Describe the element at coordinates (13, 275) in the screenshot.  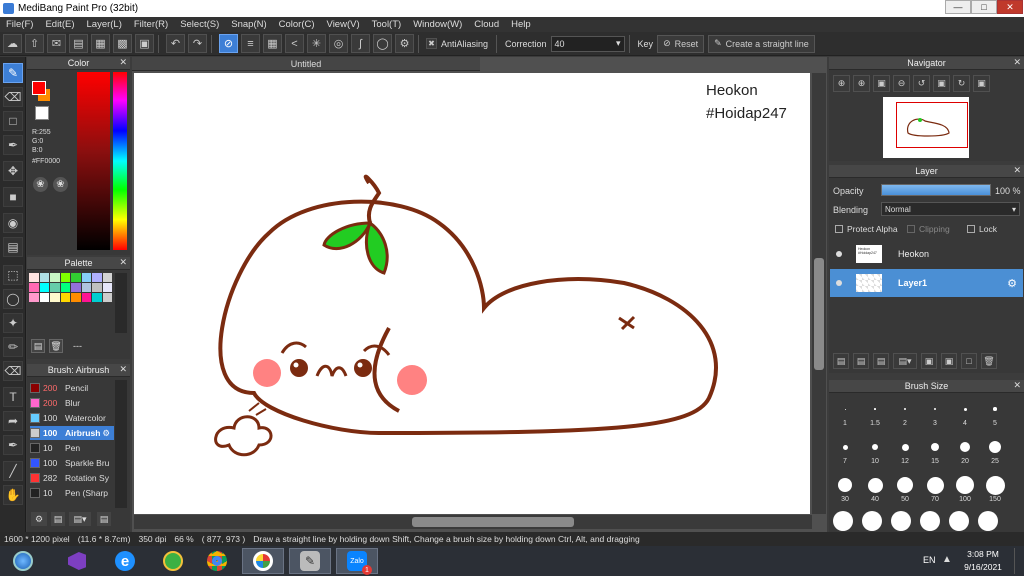
I see `select-rect-icon: ⬚` at that location.